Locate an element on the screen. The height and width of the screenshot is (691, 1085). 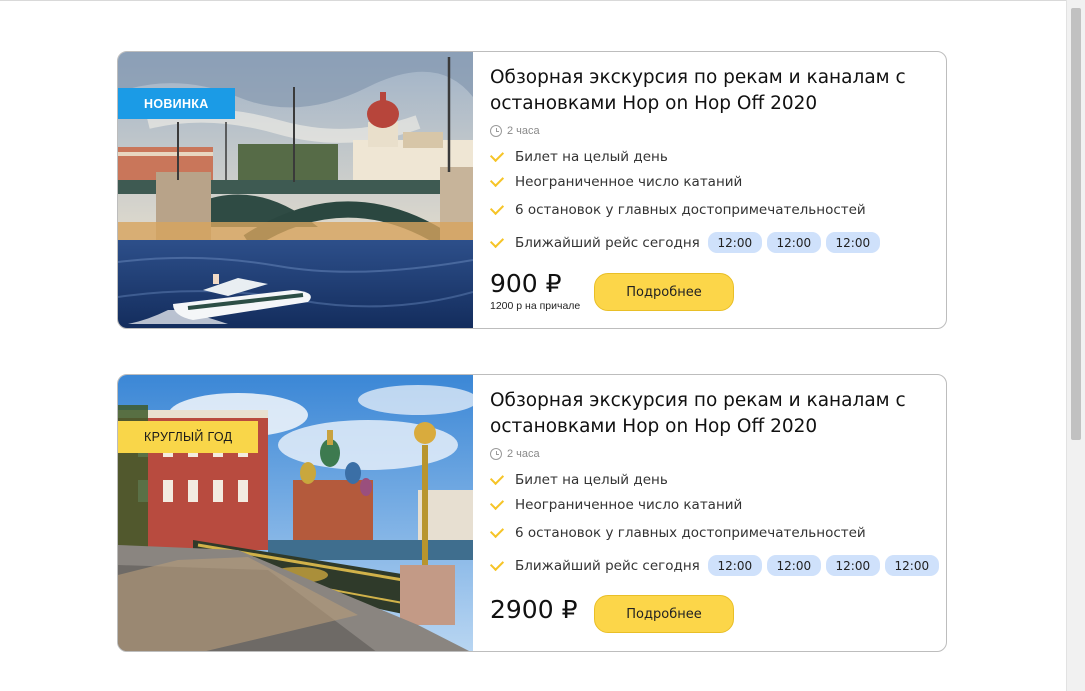
price: 900 ₽ is located at coordinates (526, 283).